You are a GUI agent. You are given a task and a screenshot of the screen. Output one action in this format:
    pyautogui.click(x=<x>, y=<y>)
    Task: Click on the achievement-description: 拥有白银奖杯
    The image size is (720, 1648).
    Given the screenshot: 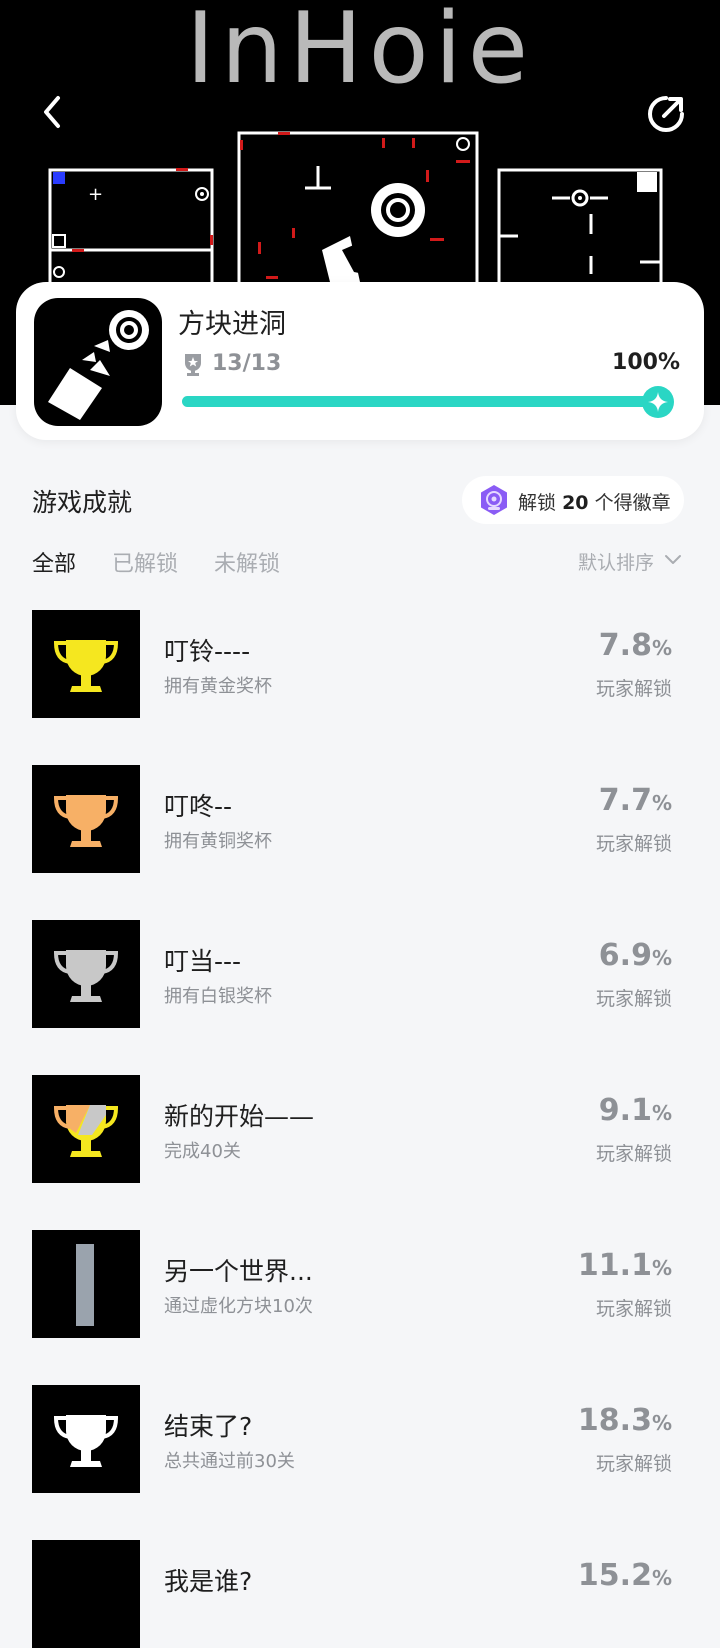 What is the action you would take?
    pyautogui.click(x=218, y=996)
    